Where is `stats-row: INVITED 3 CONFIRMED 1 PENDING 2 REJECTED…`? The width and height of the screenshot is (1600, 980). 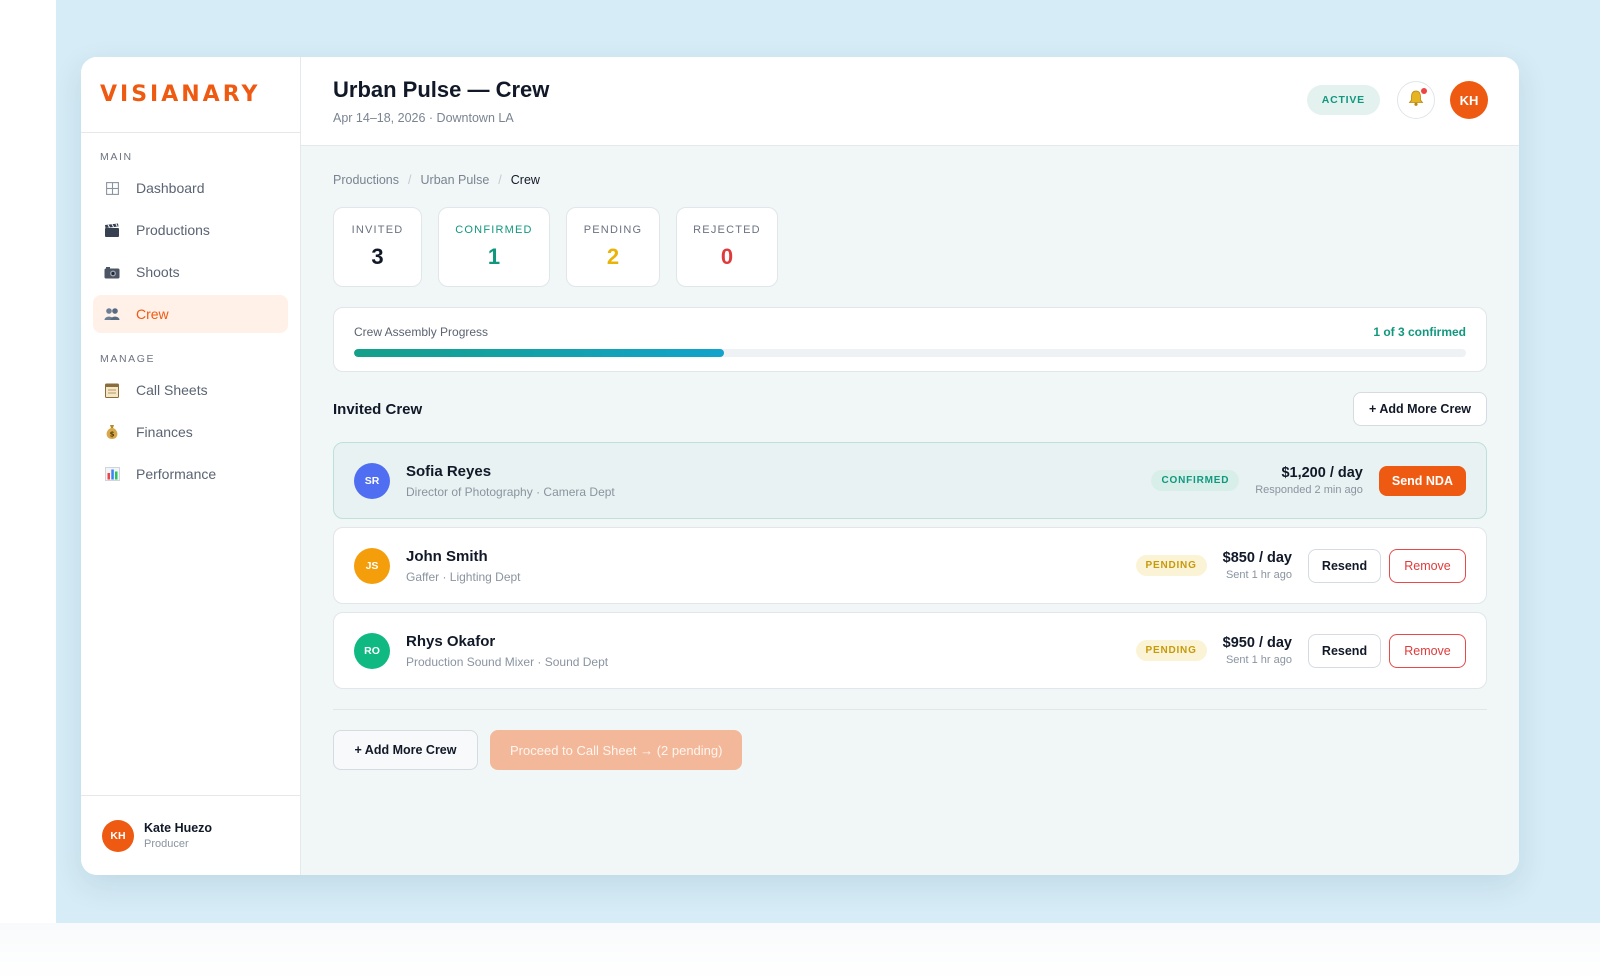
stats-row: INVITED 3 CONFIRMED 1 PENDING 2 REJECTED… is located at coordinates (910, 247).